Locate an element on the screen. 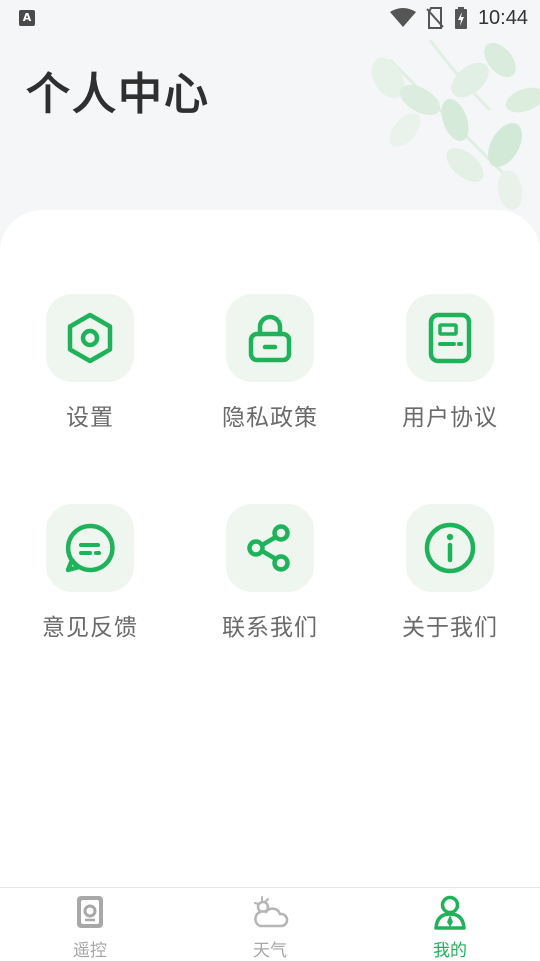 The image size is (540, 961). nav-tab-mine: 我的 is located at coordinates (450, 924).